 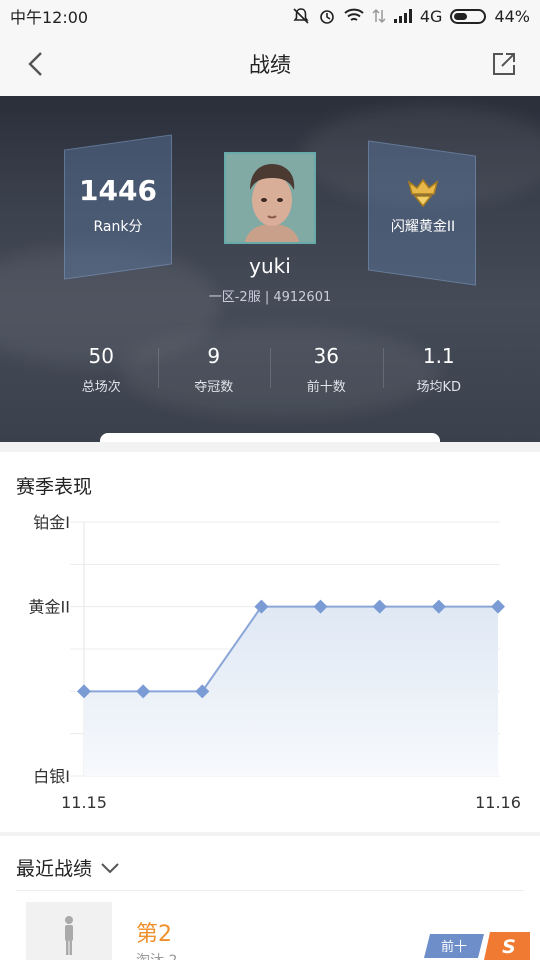 What do you see at coordinates (270, 890) in the screenshot?
I see `divider` at bounding box center [270, 890].